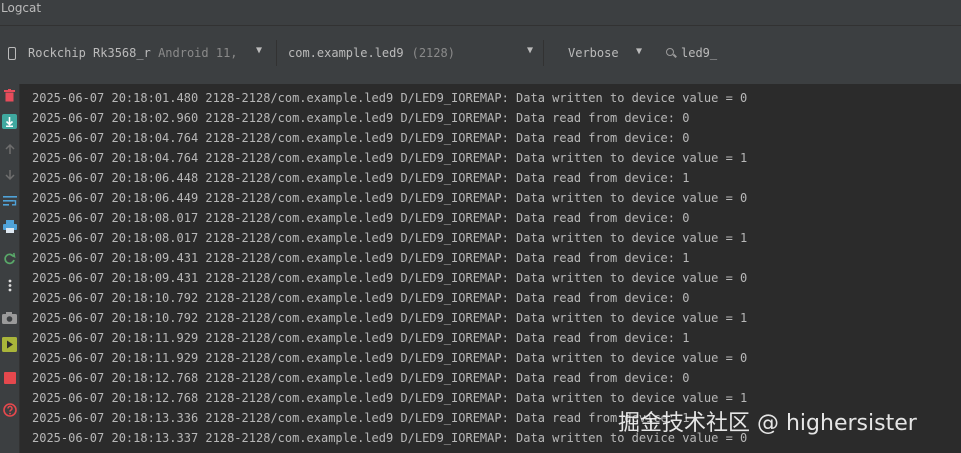 The height and width of the screenshot is (453, 961). Describe the element at coordinates (9, 285) in the screenshot. I see `more-icon` at that location.